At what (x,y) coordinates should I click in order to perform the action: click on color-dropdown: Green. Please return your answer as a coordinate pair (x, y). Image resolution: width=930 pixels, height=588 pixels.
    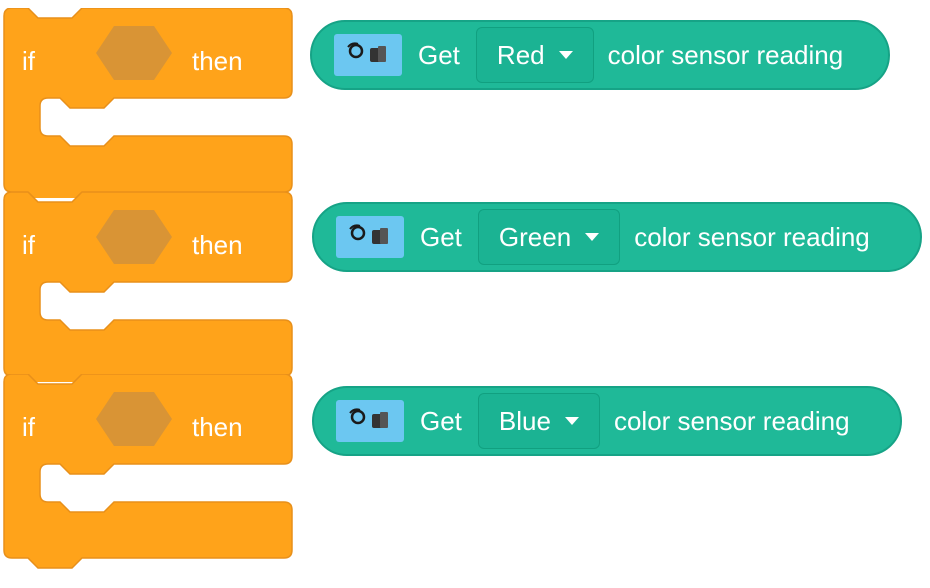
    Looking at the image, I should click on (549, 237).